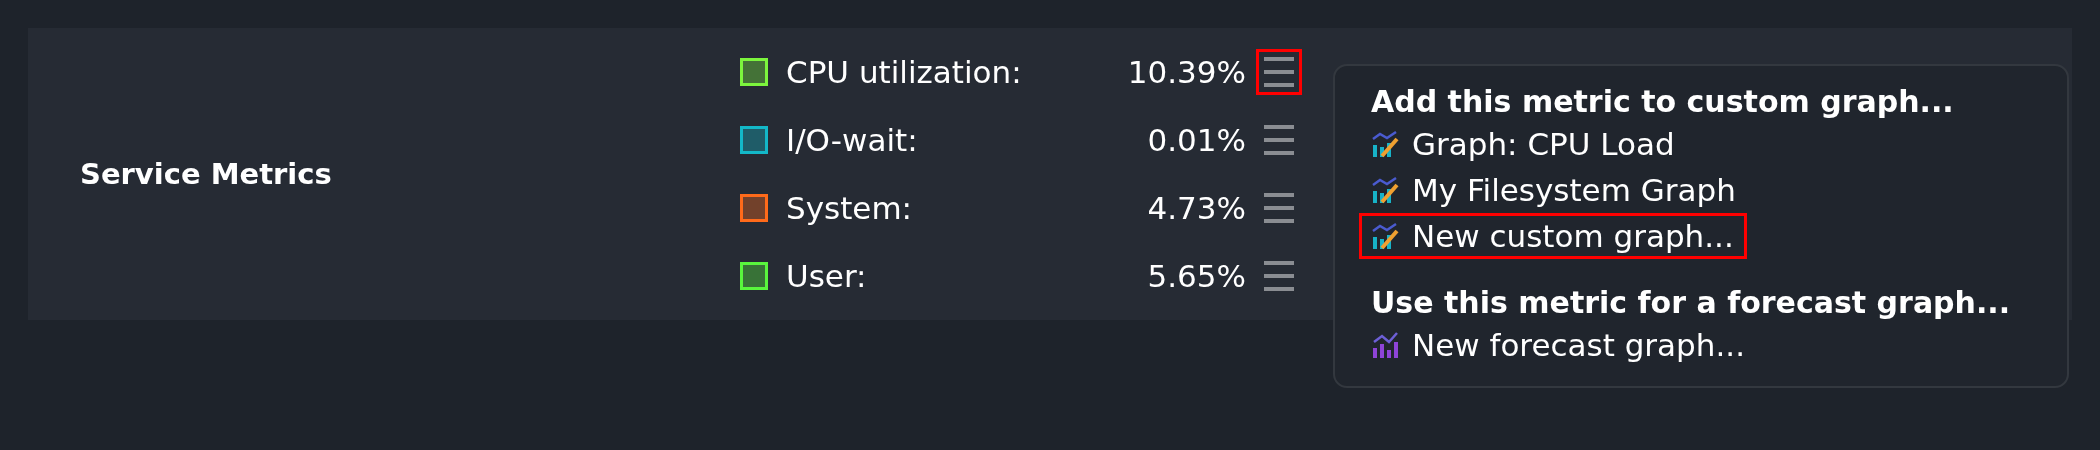  What do you see at coordinates (1196, 208) in the screenshot?
I see `metric-value: 4.73%` at bounding box center [1196, 208].